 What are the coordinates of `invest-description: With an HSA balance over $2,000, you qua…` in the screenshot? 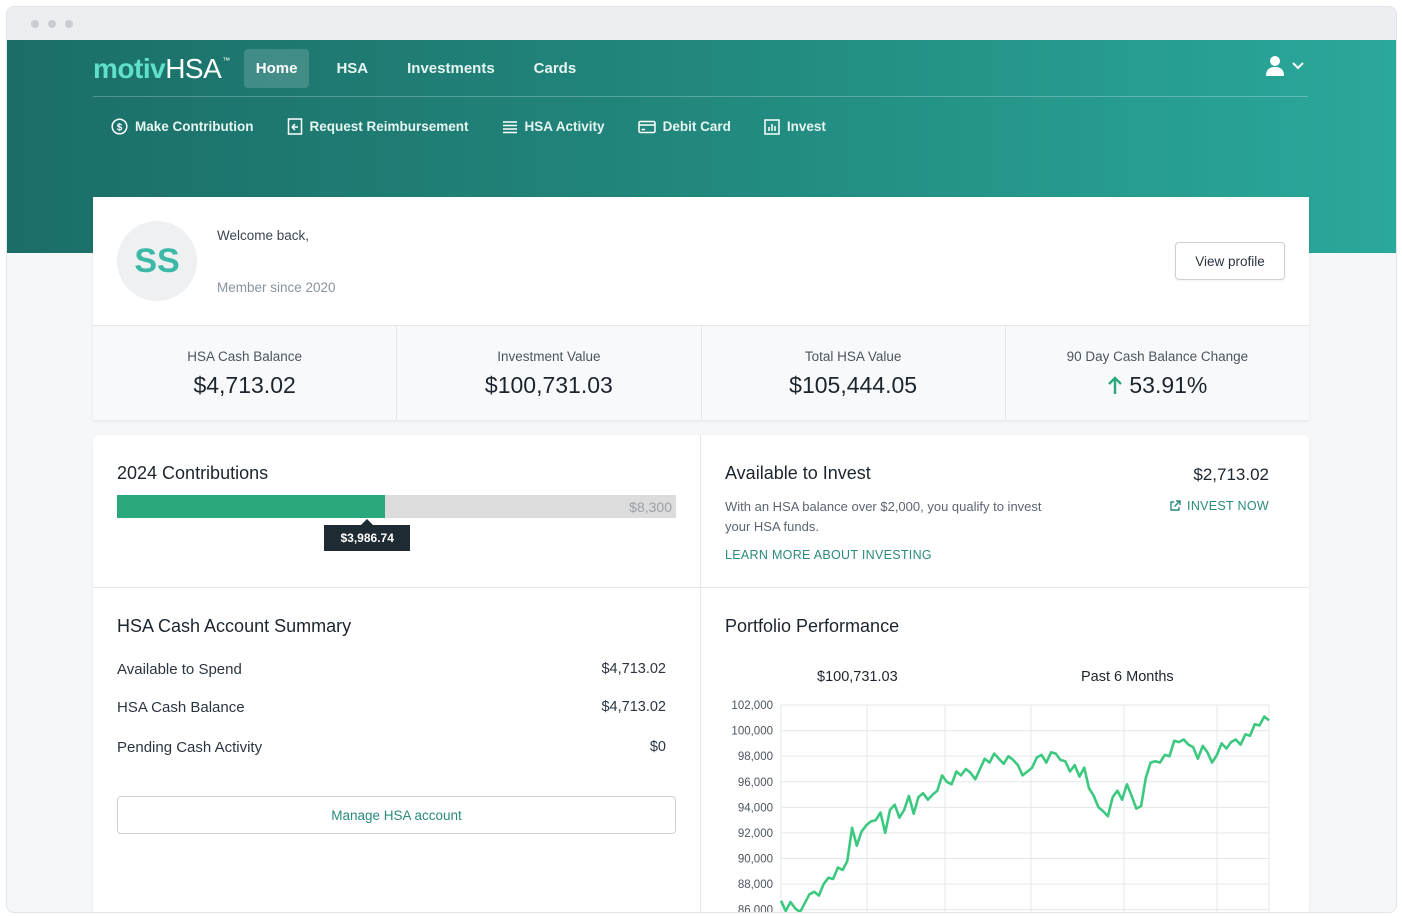 It's located at (883, 516).